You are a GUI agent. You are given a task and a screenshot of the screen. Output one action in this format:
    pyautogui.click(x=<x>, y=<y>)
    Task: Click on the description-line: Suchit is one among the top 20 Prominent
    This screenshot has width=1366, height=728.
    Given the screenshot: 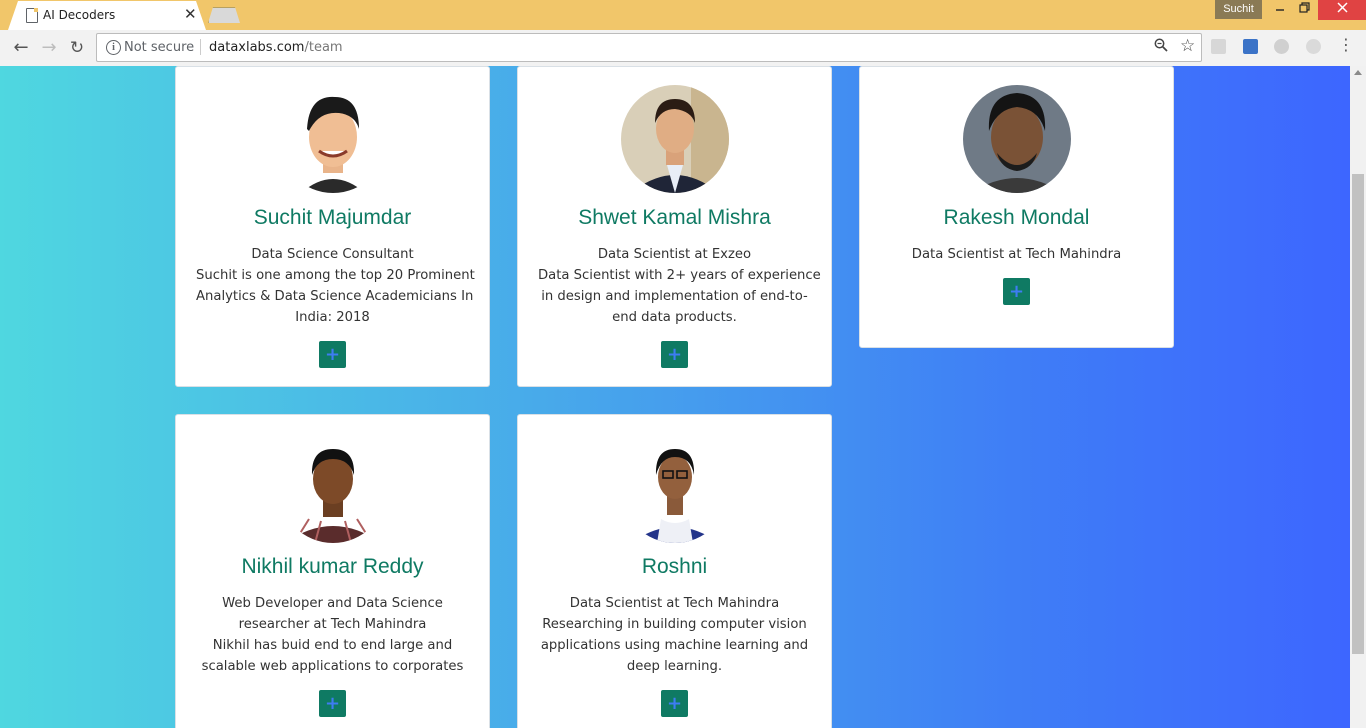 What is the action you would take?
    pyautogui.click(x=335, y=275)
    